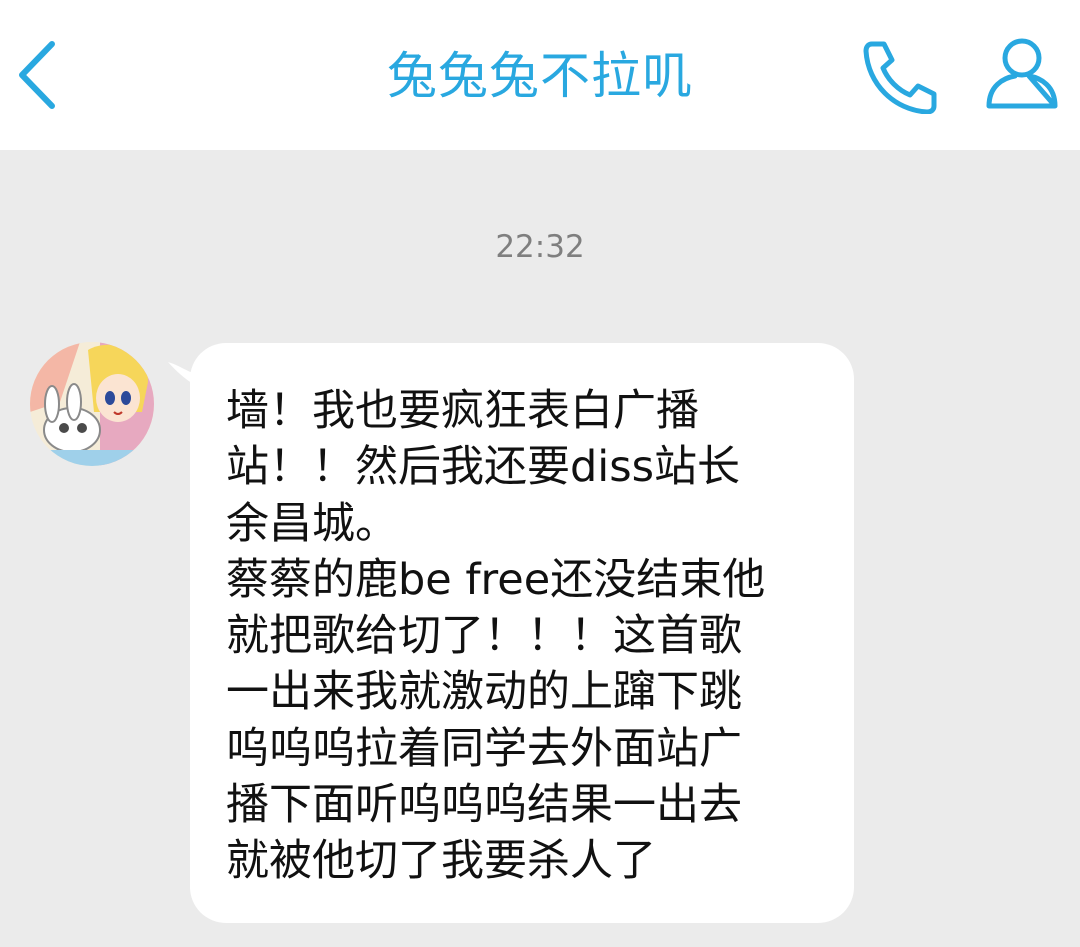 This screenshot has height=947, width=1080. I want to click on person-icon, so click(1022, 73).